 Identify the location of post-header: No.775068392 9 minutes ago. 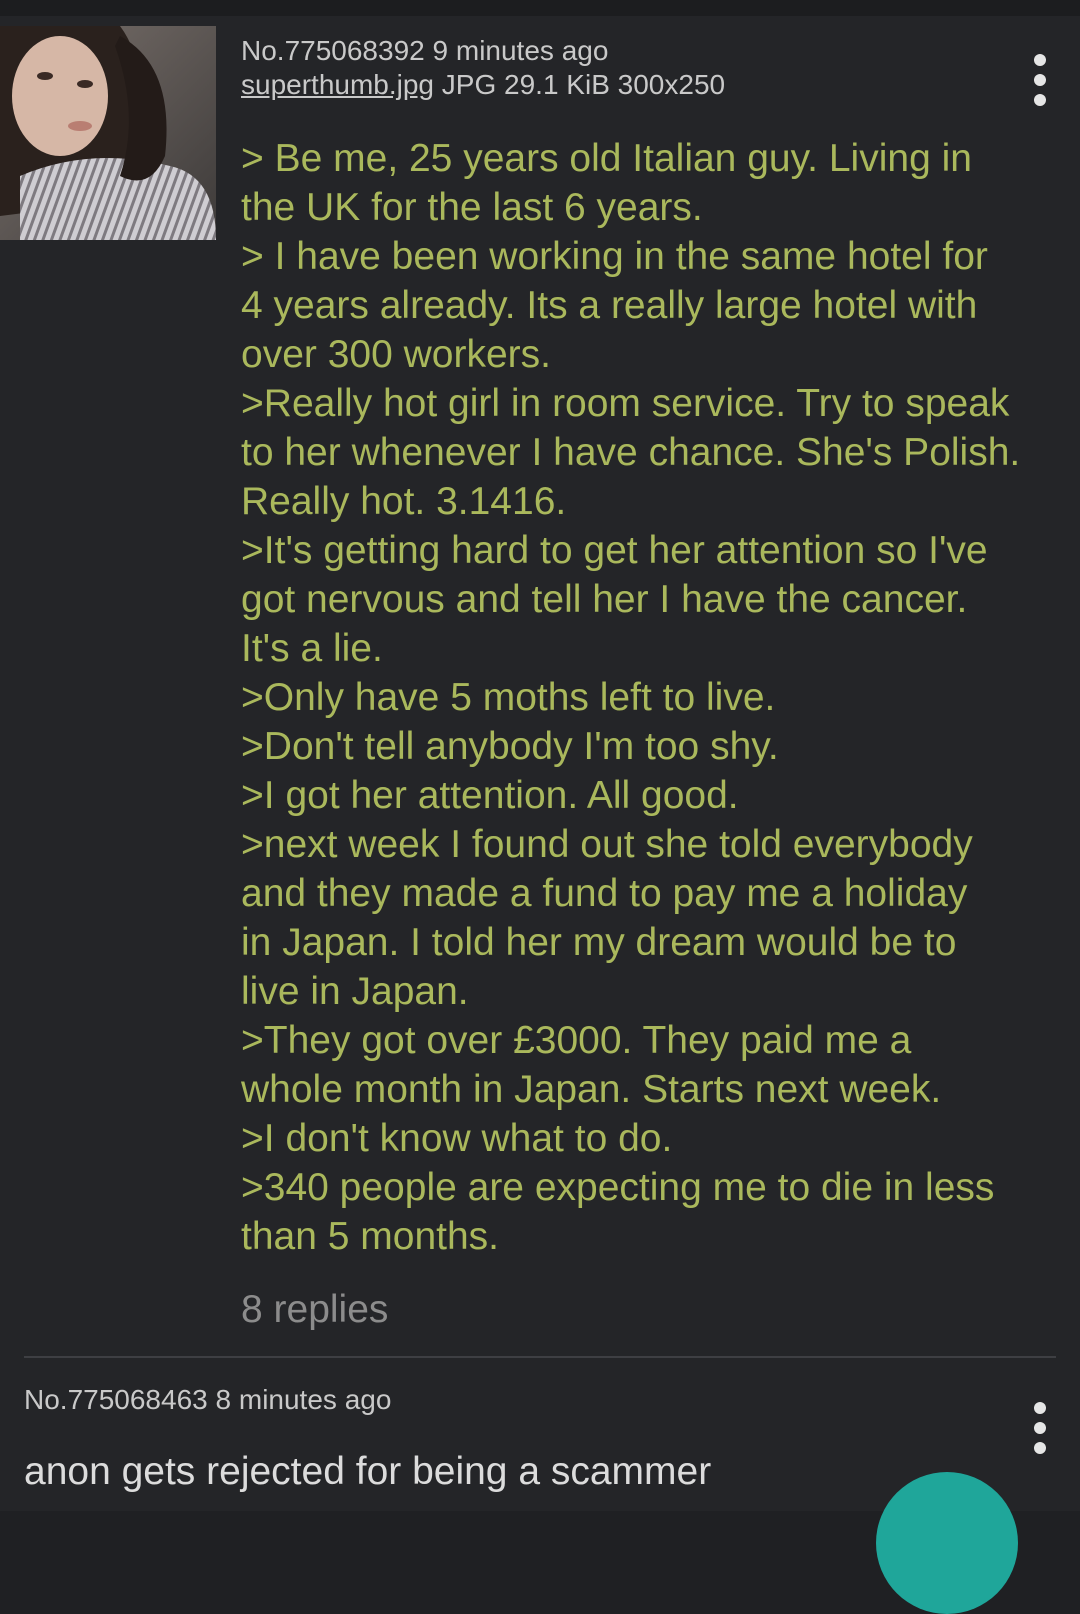
(483, 51).